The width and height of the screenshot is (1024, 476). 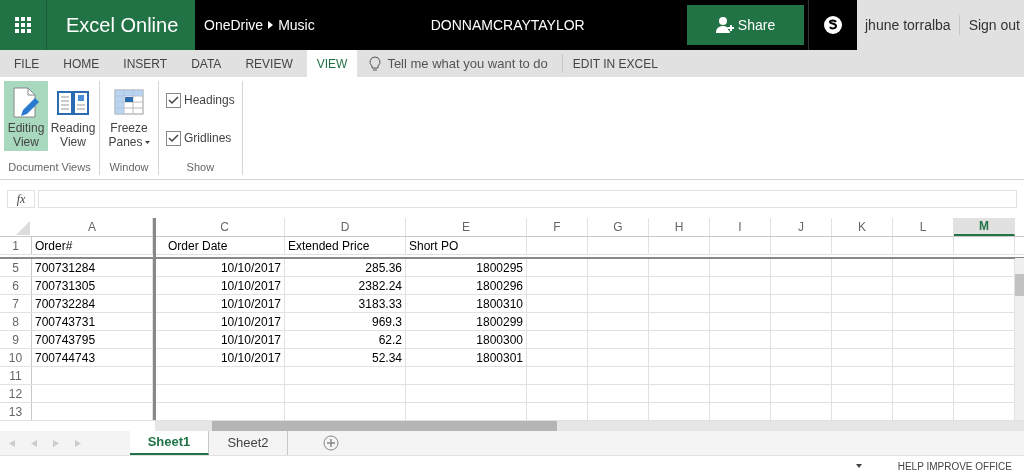 I want to click on group-label: Document Views, so click(x=49, y=167).